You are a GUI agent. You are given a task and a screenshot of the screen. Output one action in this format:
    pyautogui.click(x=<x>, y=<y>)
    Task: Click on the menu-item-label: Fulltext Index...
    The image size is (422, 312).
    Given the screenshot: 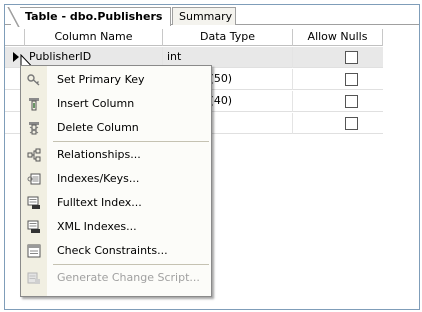 What is the action you would take?
    pyautogui.click(x=99, y=202)
    